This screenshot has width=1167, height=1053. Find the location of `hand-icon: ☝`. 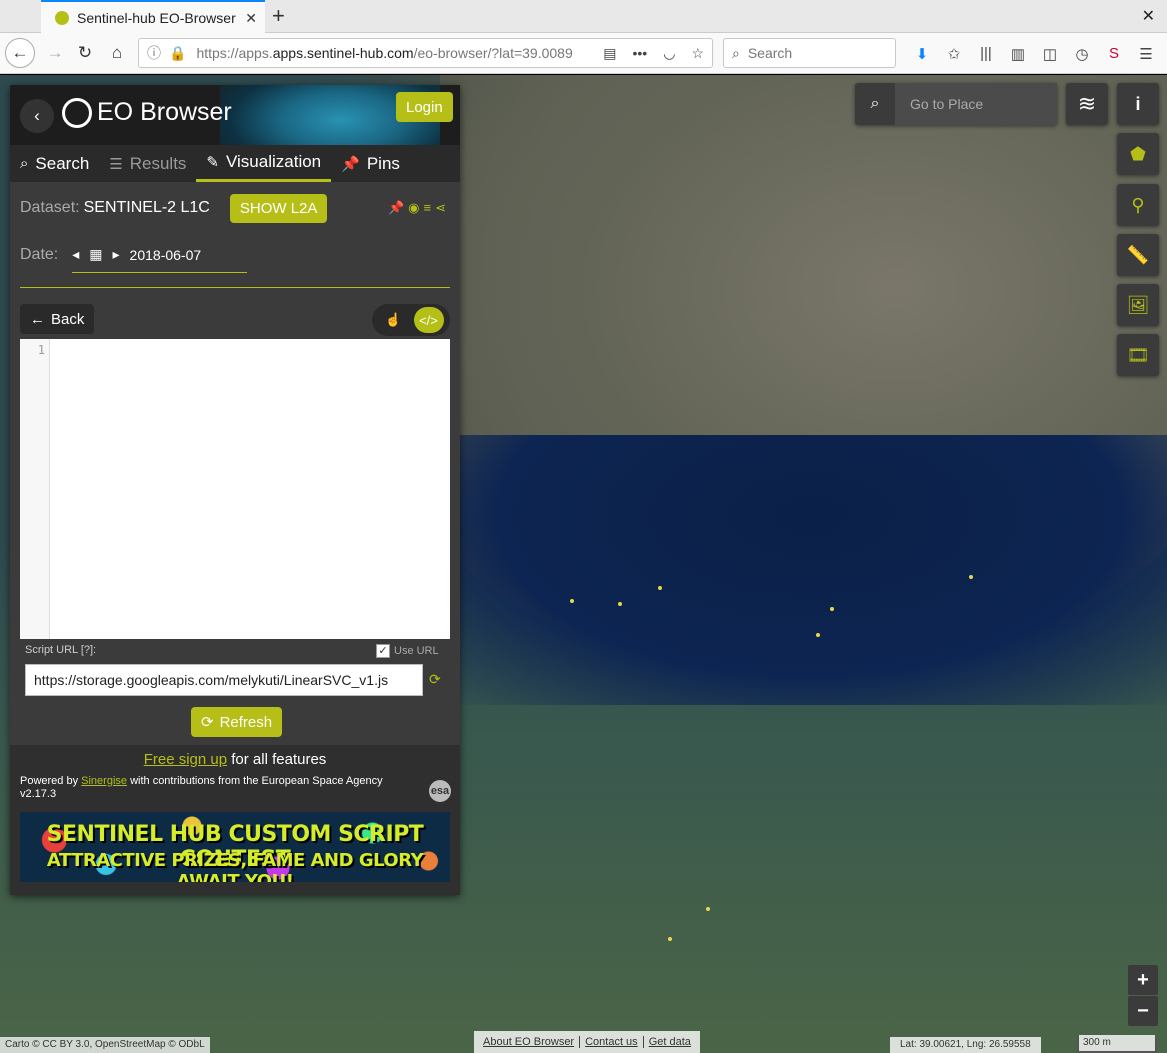

hand-icon: ☝ is located at coordinates (394, 320).